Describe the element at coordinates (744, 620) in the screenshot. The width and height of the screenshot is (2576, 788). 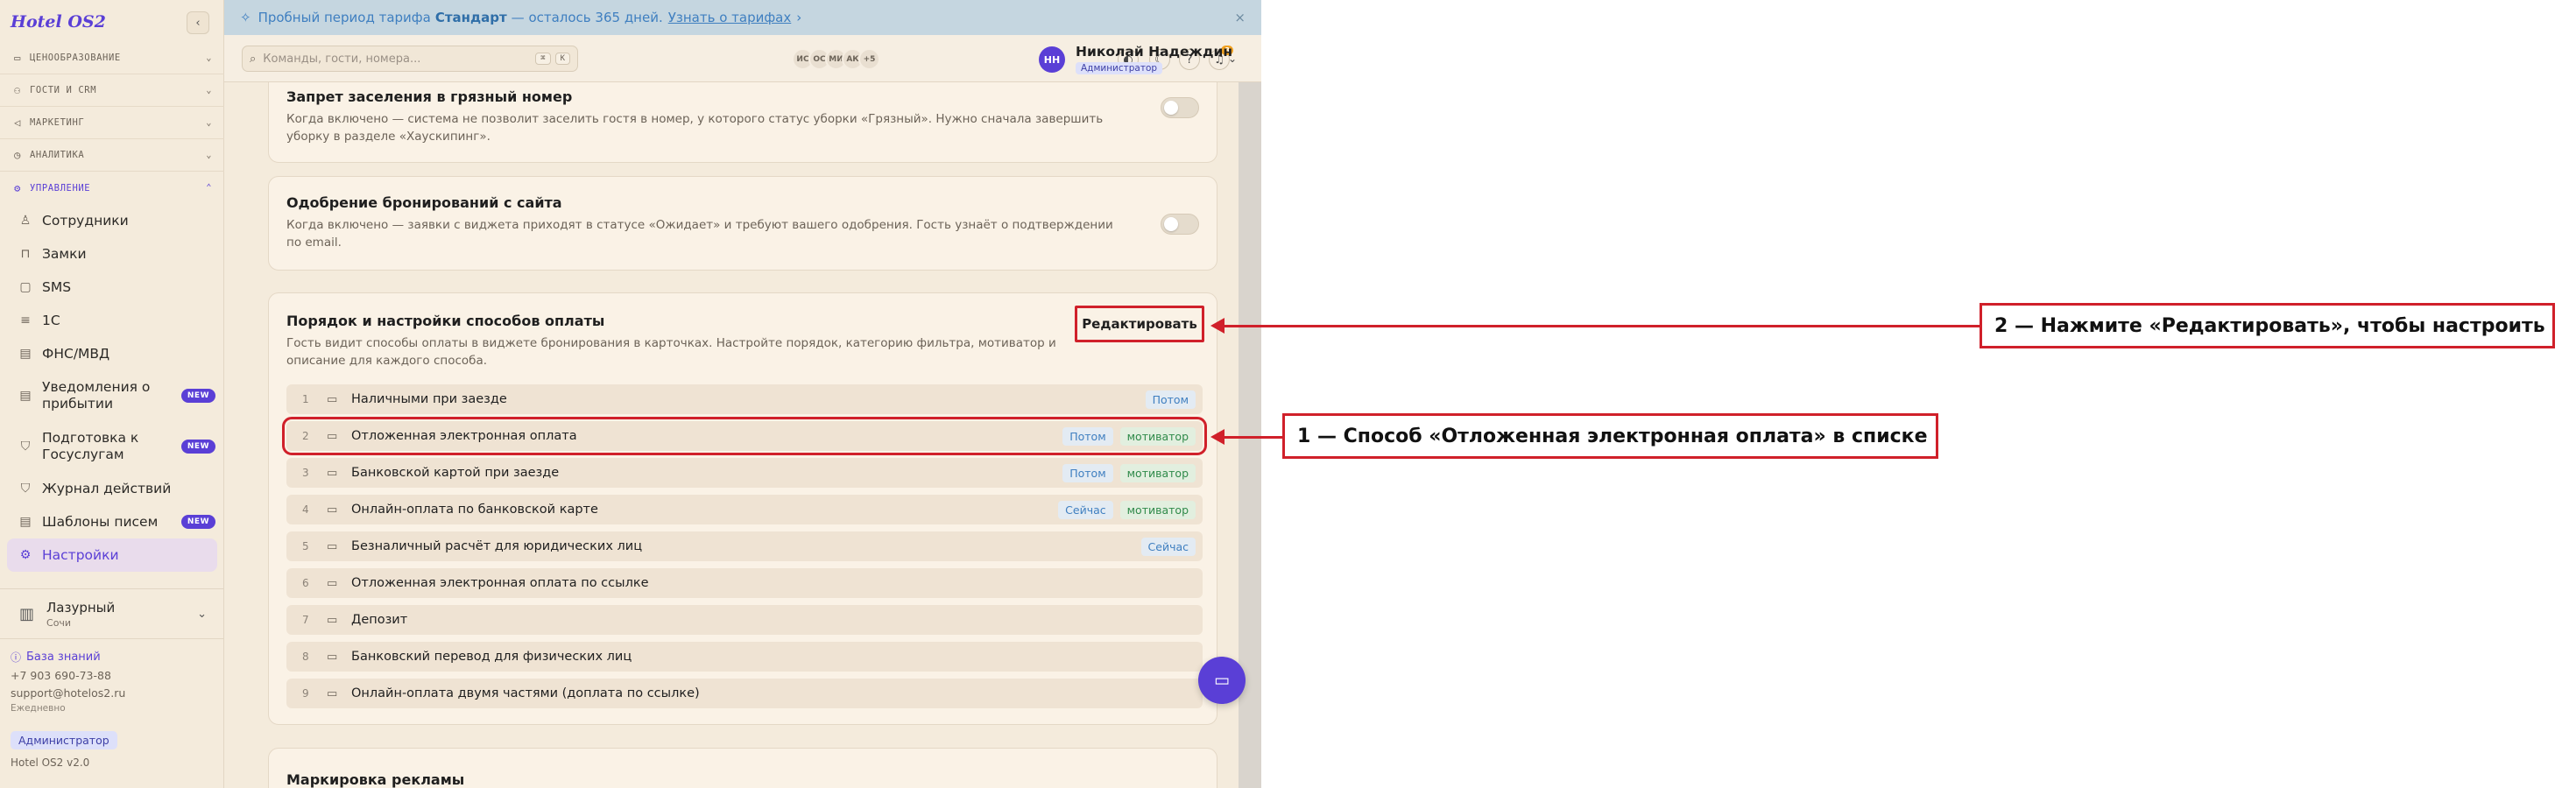
I see `payment-method-row: 7 ▭ Депозит` at that location.